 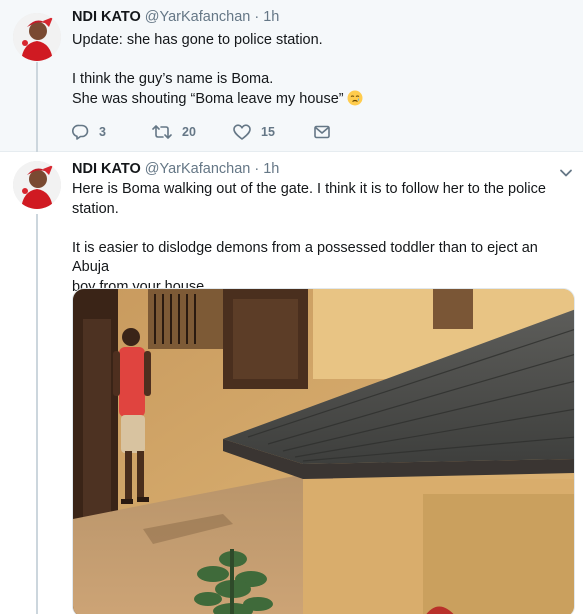 I want to click on like-icon, so click(x=242, y=132).